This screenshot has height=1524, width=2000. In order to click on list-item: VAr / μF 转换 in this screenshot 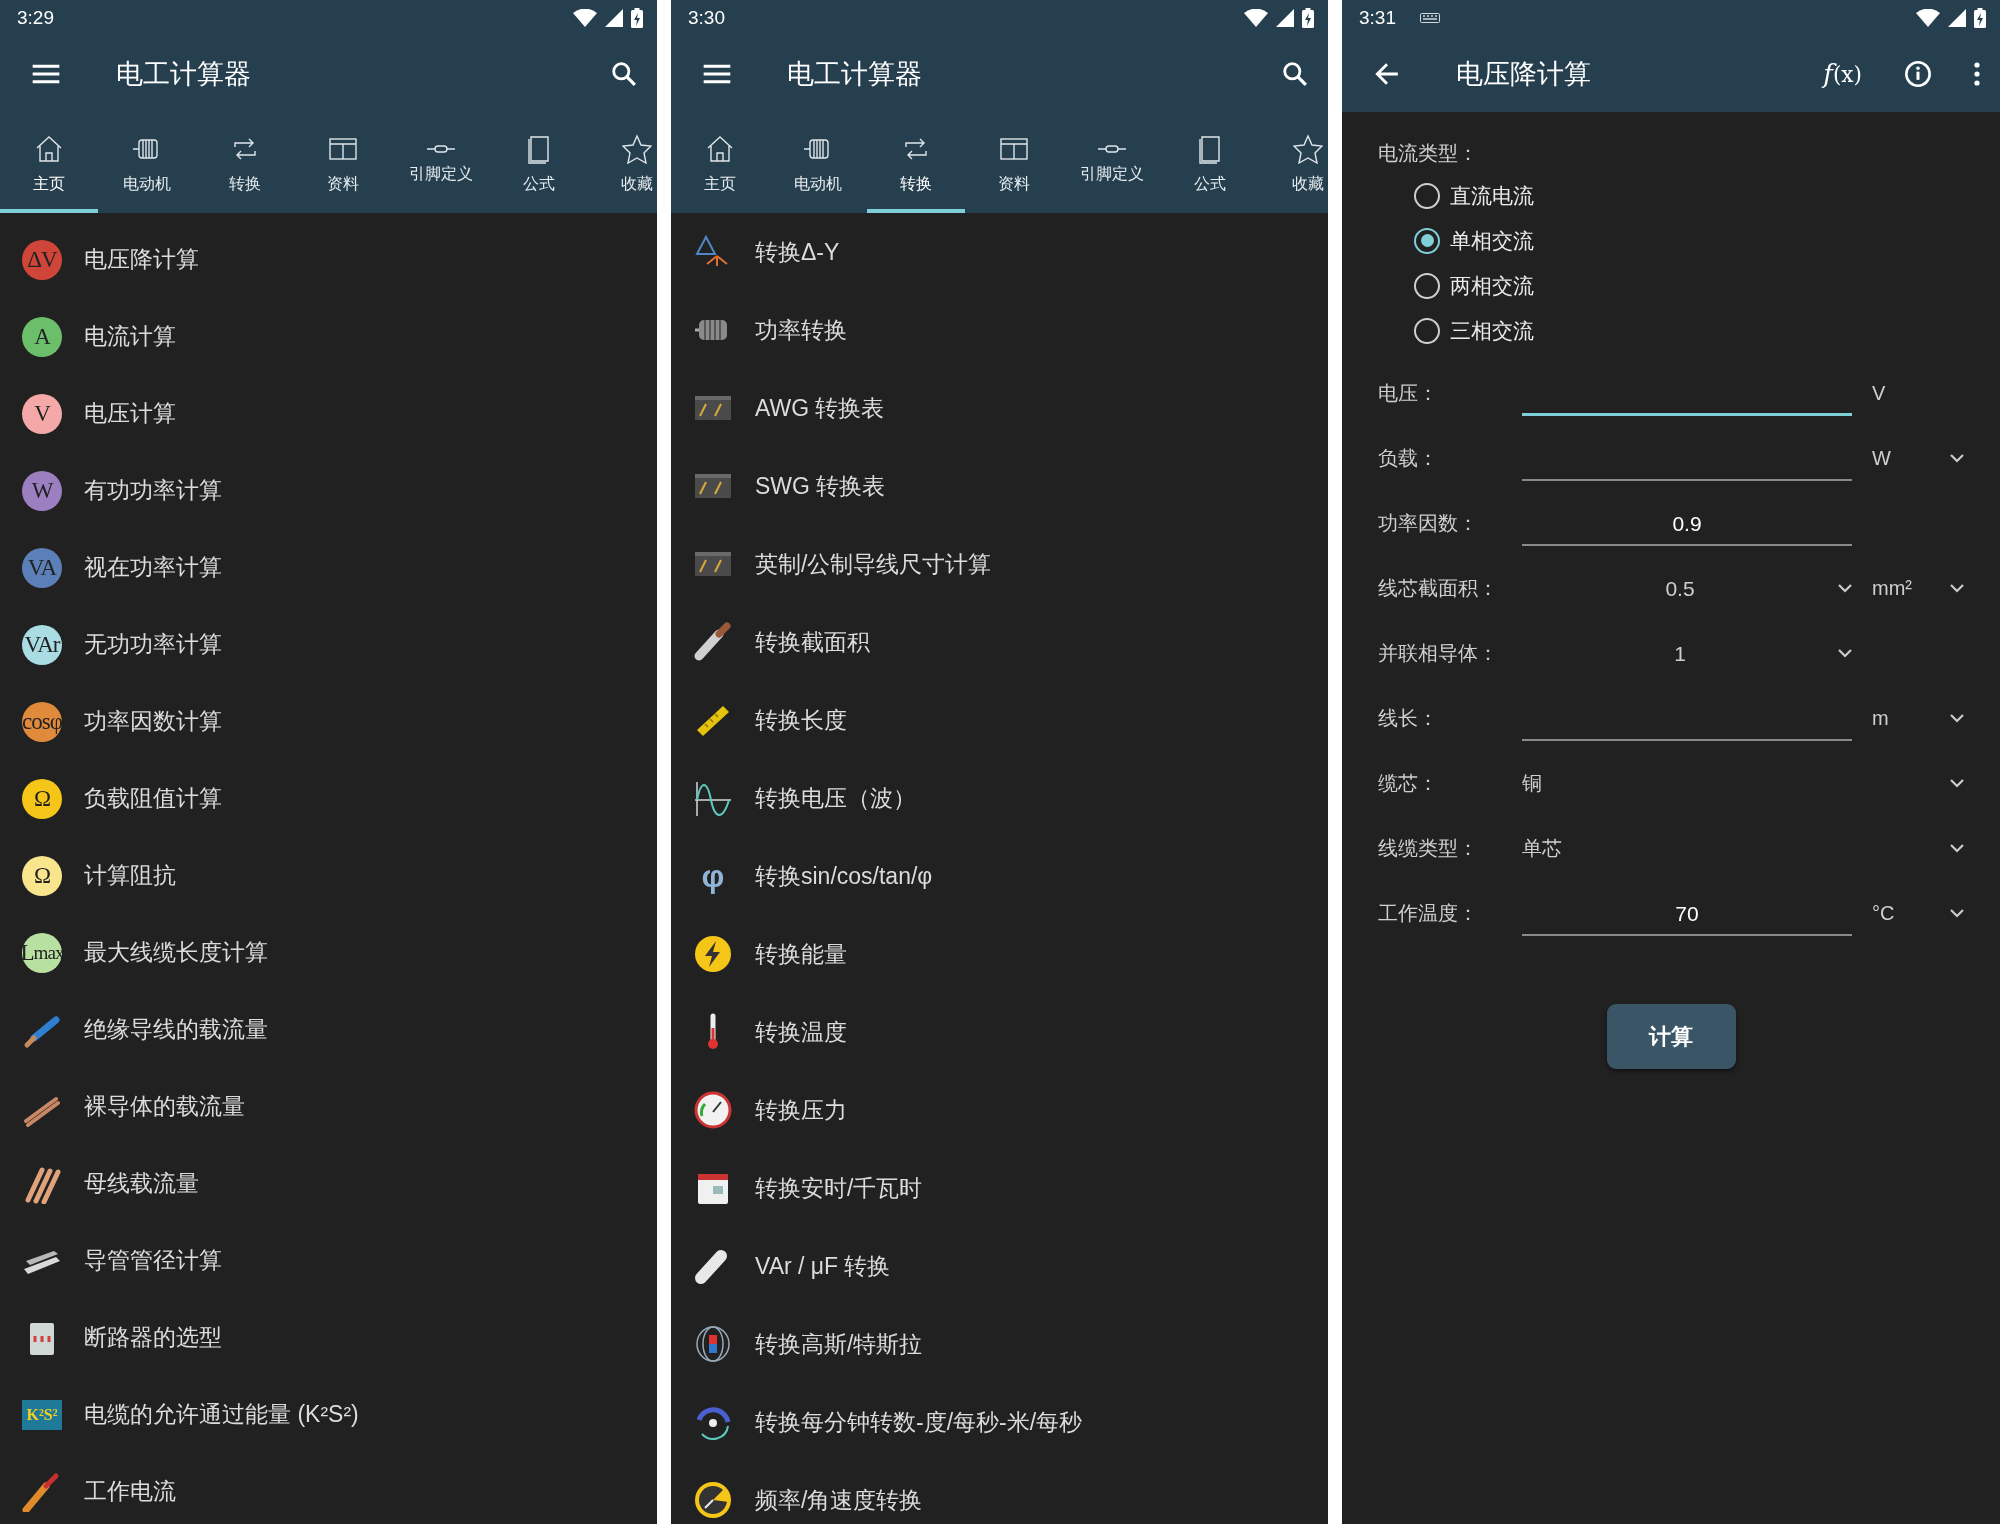, I will do `click(999, 1266)`.